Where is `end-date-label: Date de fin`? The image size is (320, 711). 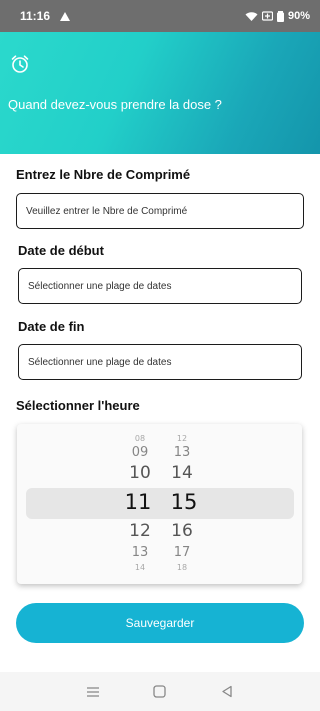 end-date-label: Date de fin is located at coordinates (51, 326).